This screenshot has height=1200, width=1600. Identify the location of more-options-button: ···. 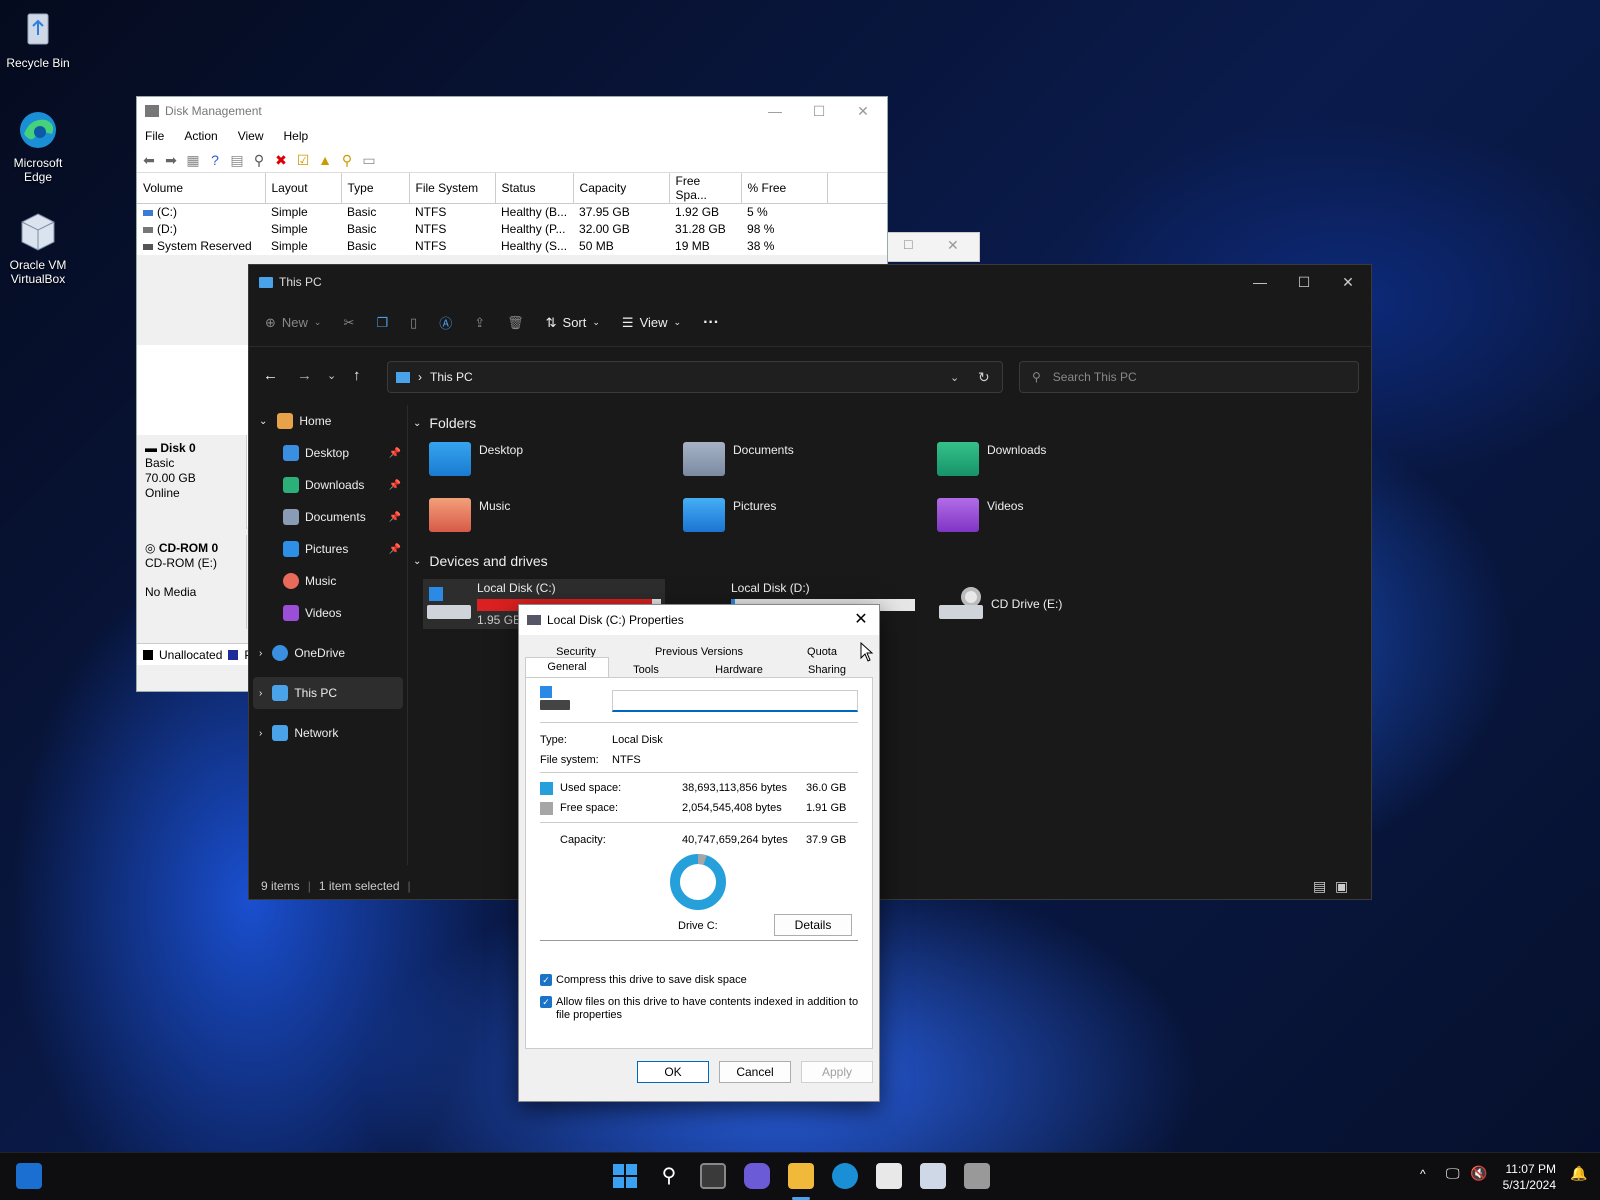
(711, 323).